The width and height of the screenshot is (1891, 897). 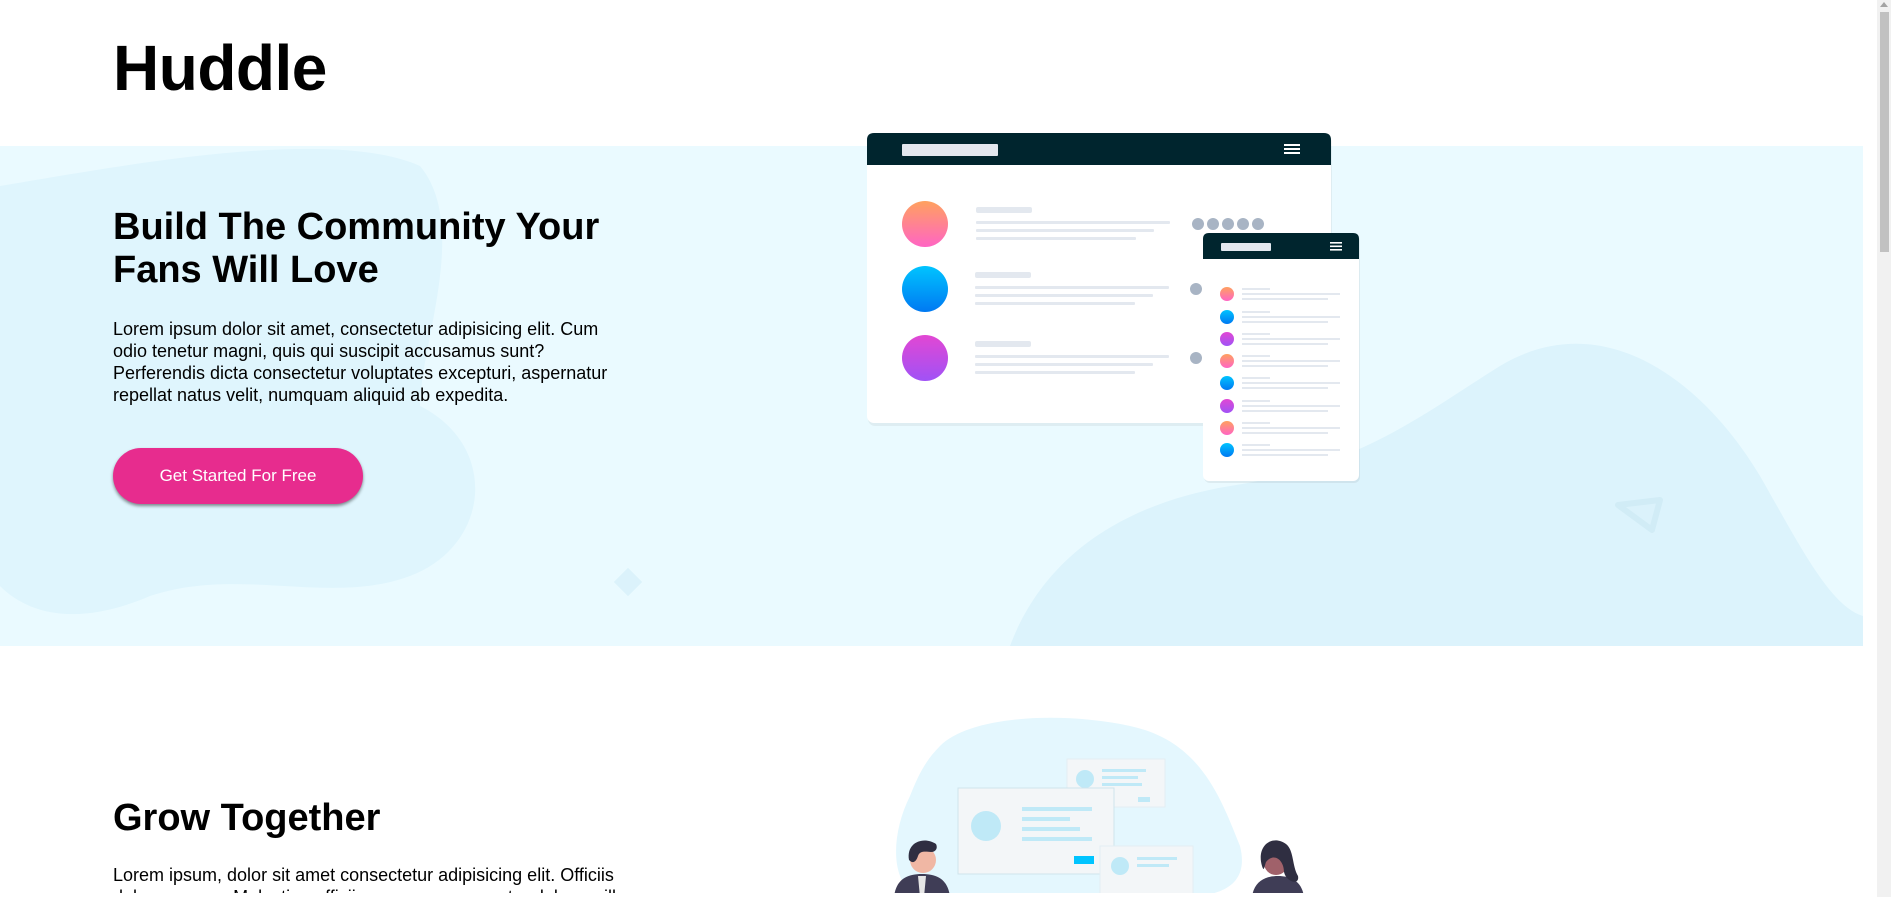 I want to click on app-mockup-illustration, so click(x=1113, y=308).